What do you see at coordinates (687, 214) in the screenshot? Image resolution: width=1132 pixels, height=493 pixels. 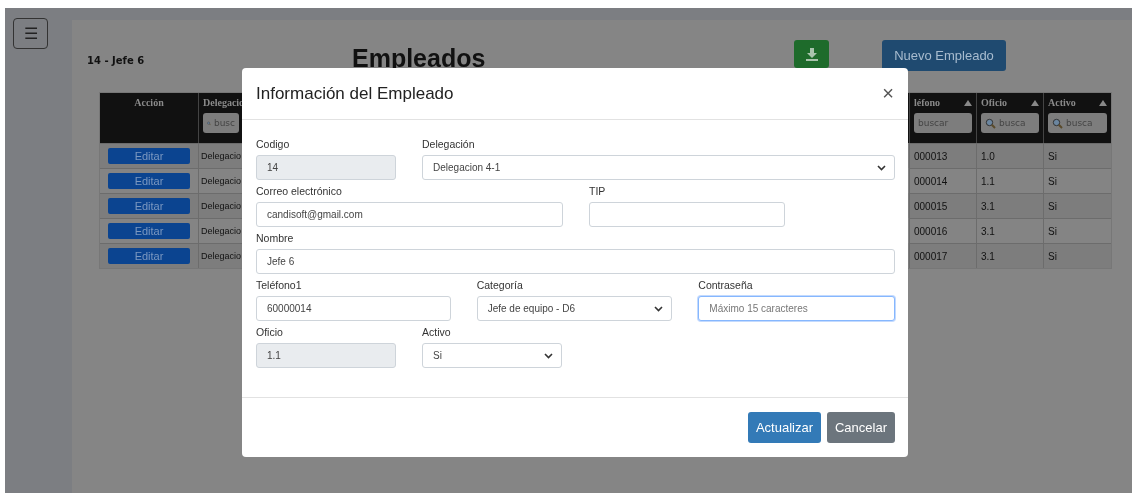 I see `input-field` at bounding box center [687, 214].